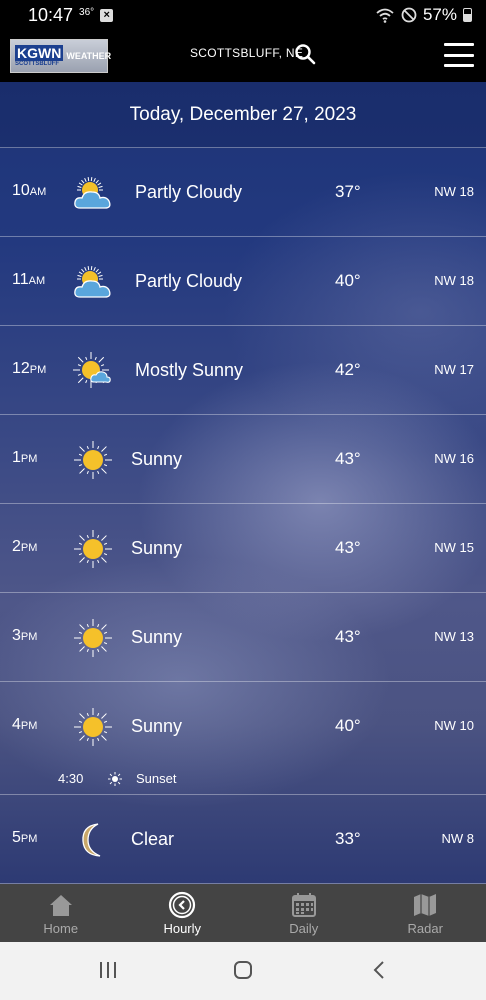 The width and height of the screenshot is (486, 1000). What do you see at coordinates (243, 738) in the screenshot?
I see `hour-row: 4PM Sunny 40° NW 10 4:30 Sunset` at bounding box center [243, 738].